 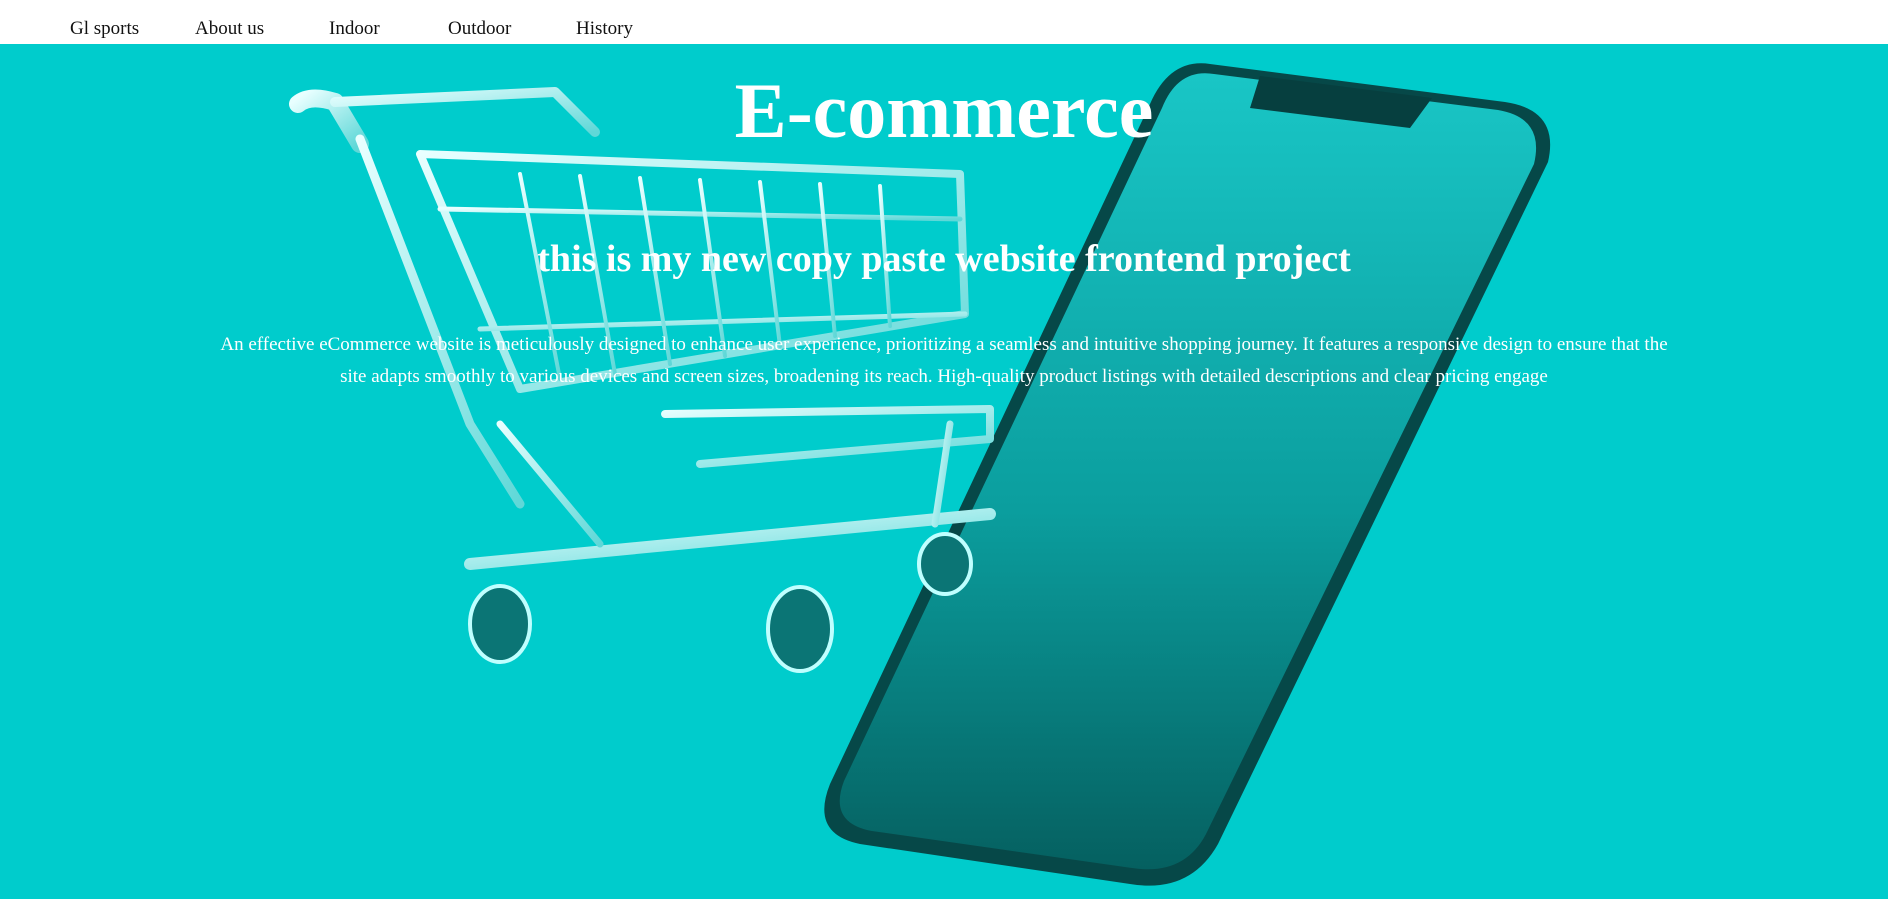 I want to click on nav-link-about-us: About us, so click(x=229, y=29).